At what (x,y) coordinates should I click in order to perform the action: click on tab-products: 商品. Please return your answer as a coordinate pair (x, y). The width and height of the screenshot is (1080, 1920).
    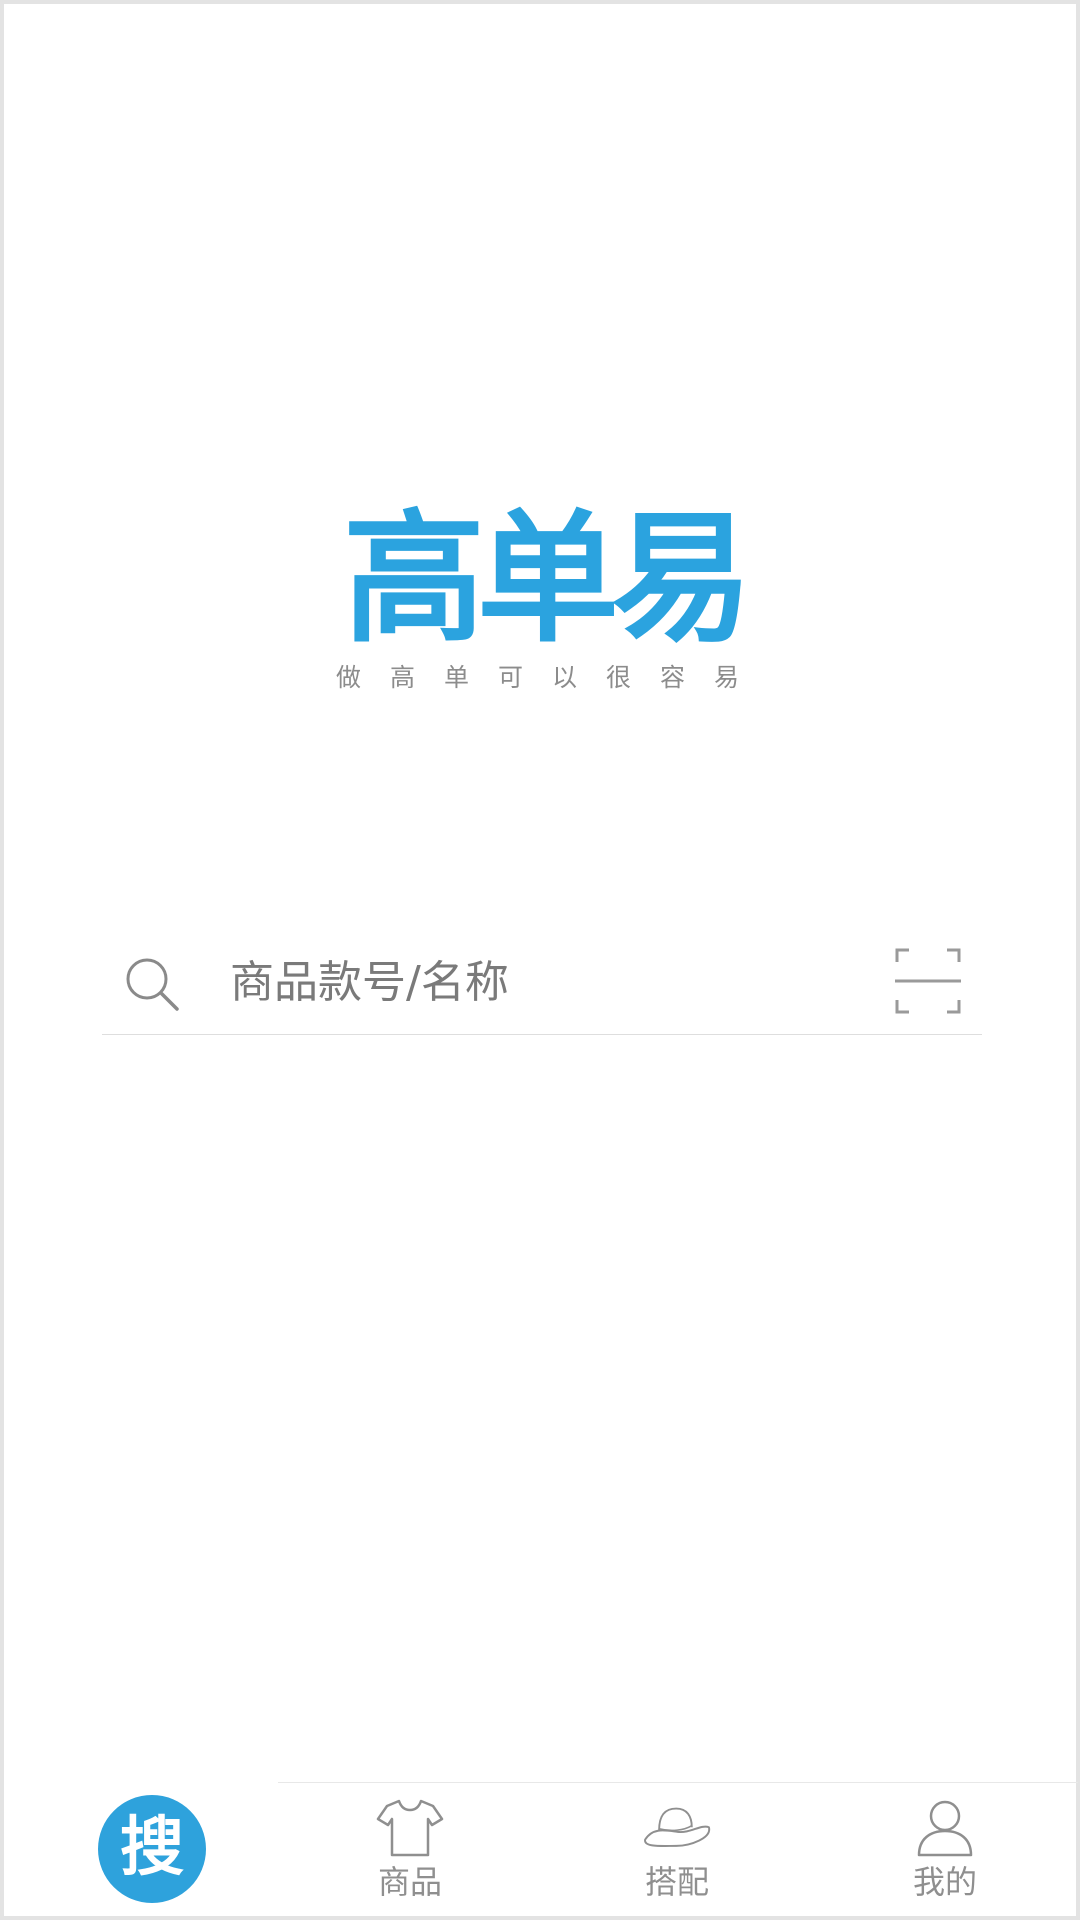
    Looking at the image, I should click on (410, 1857).